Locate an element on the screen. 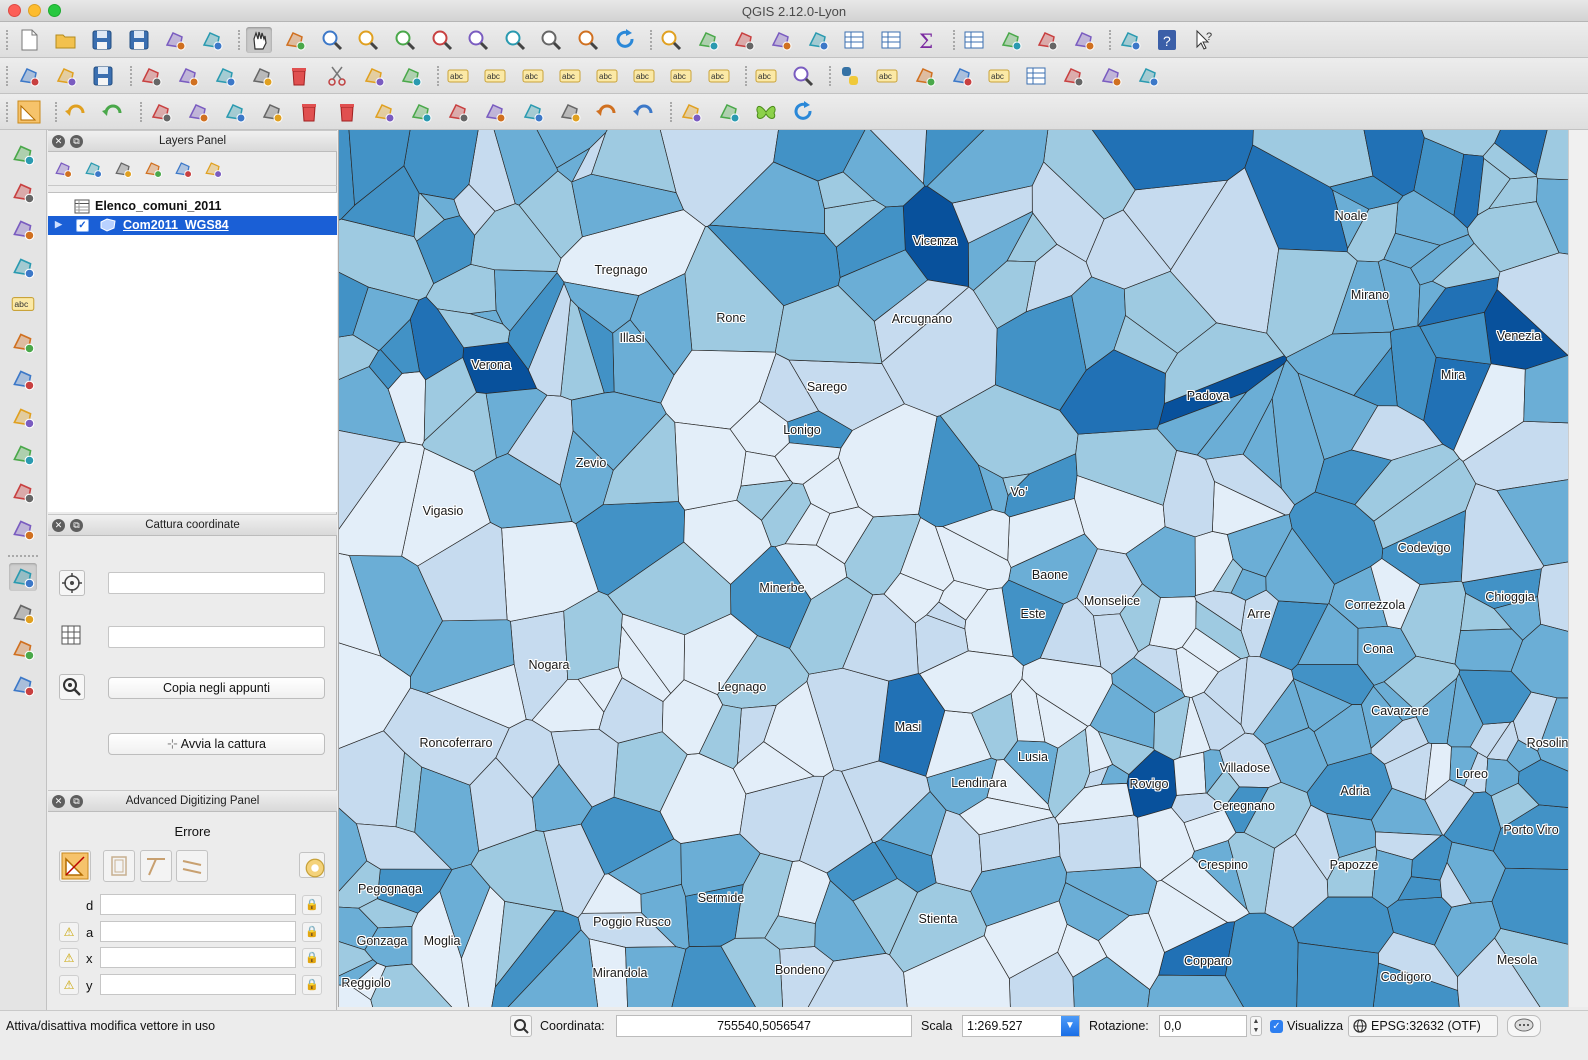  zoom-full-icon is located at coordinates (442, 40).